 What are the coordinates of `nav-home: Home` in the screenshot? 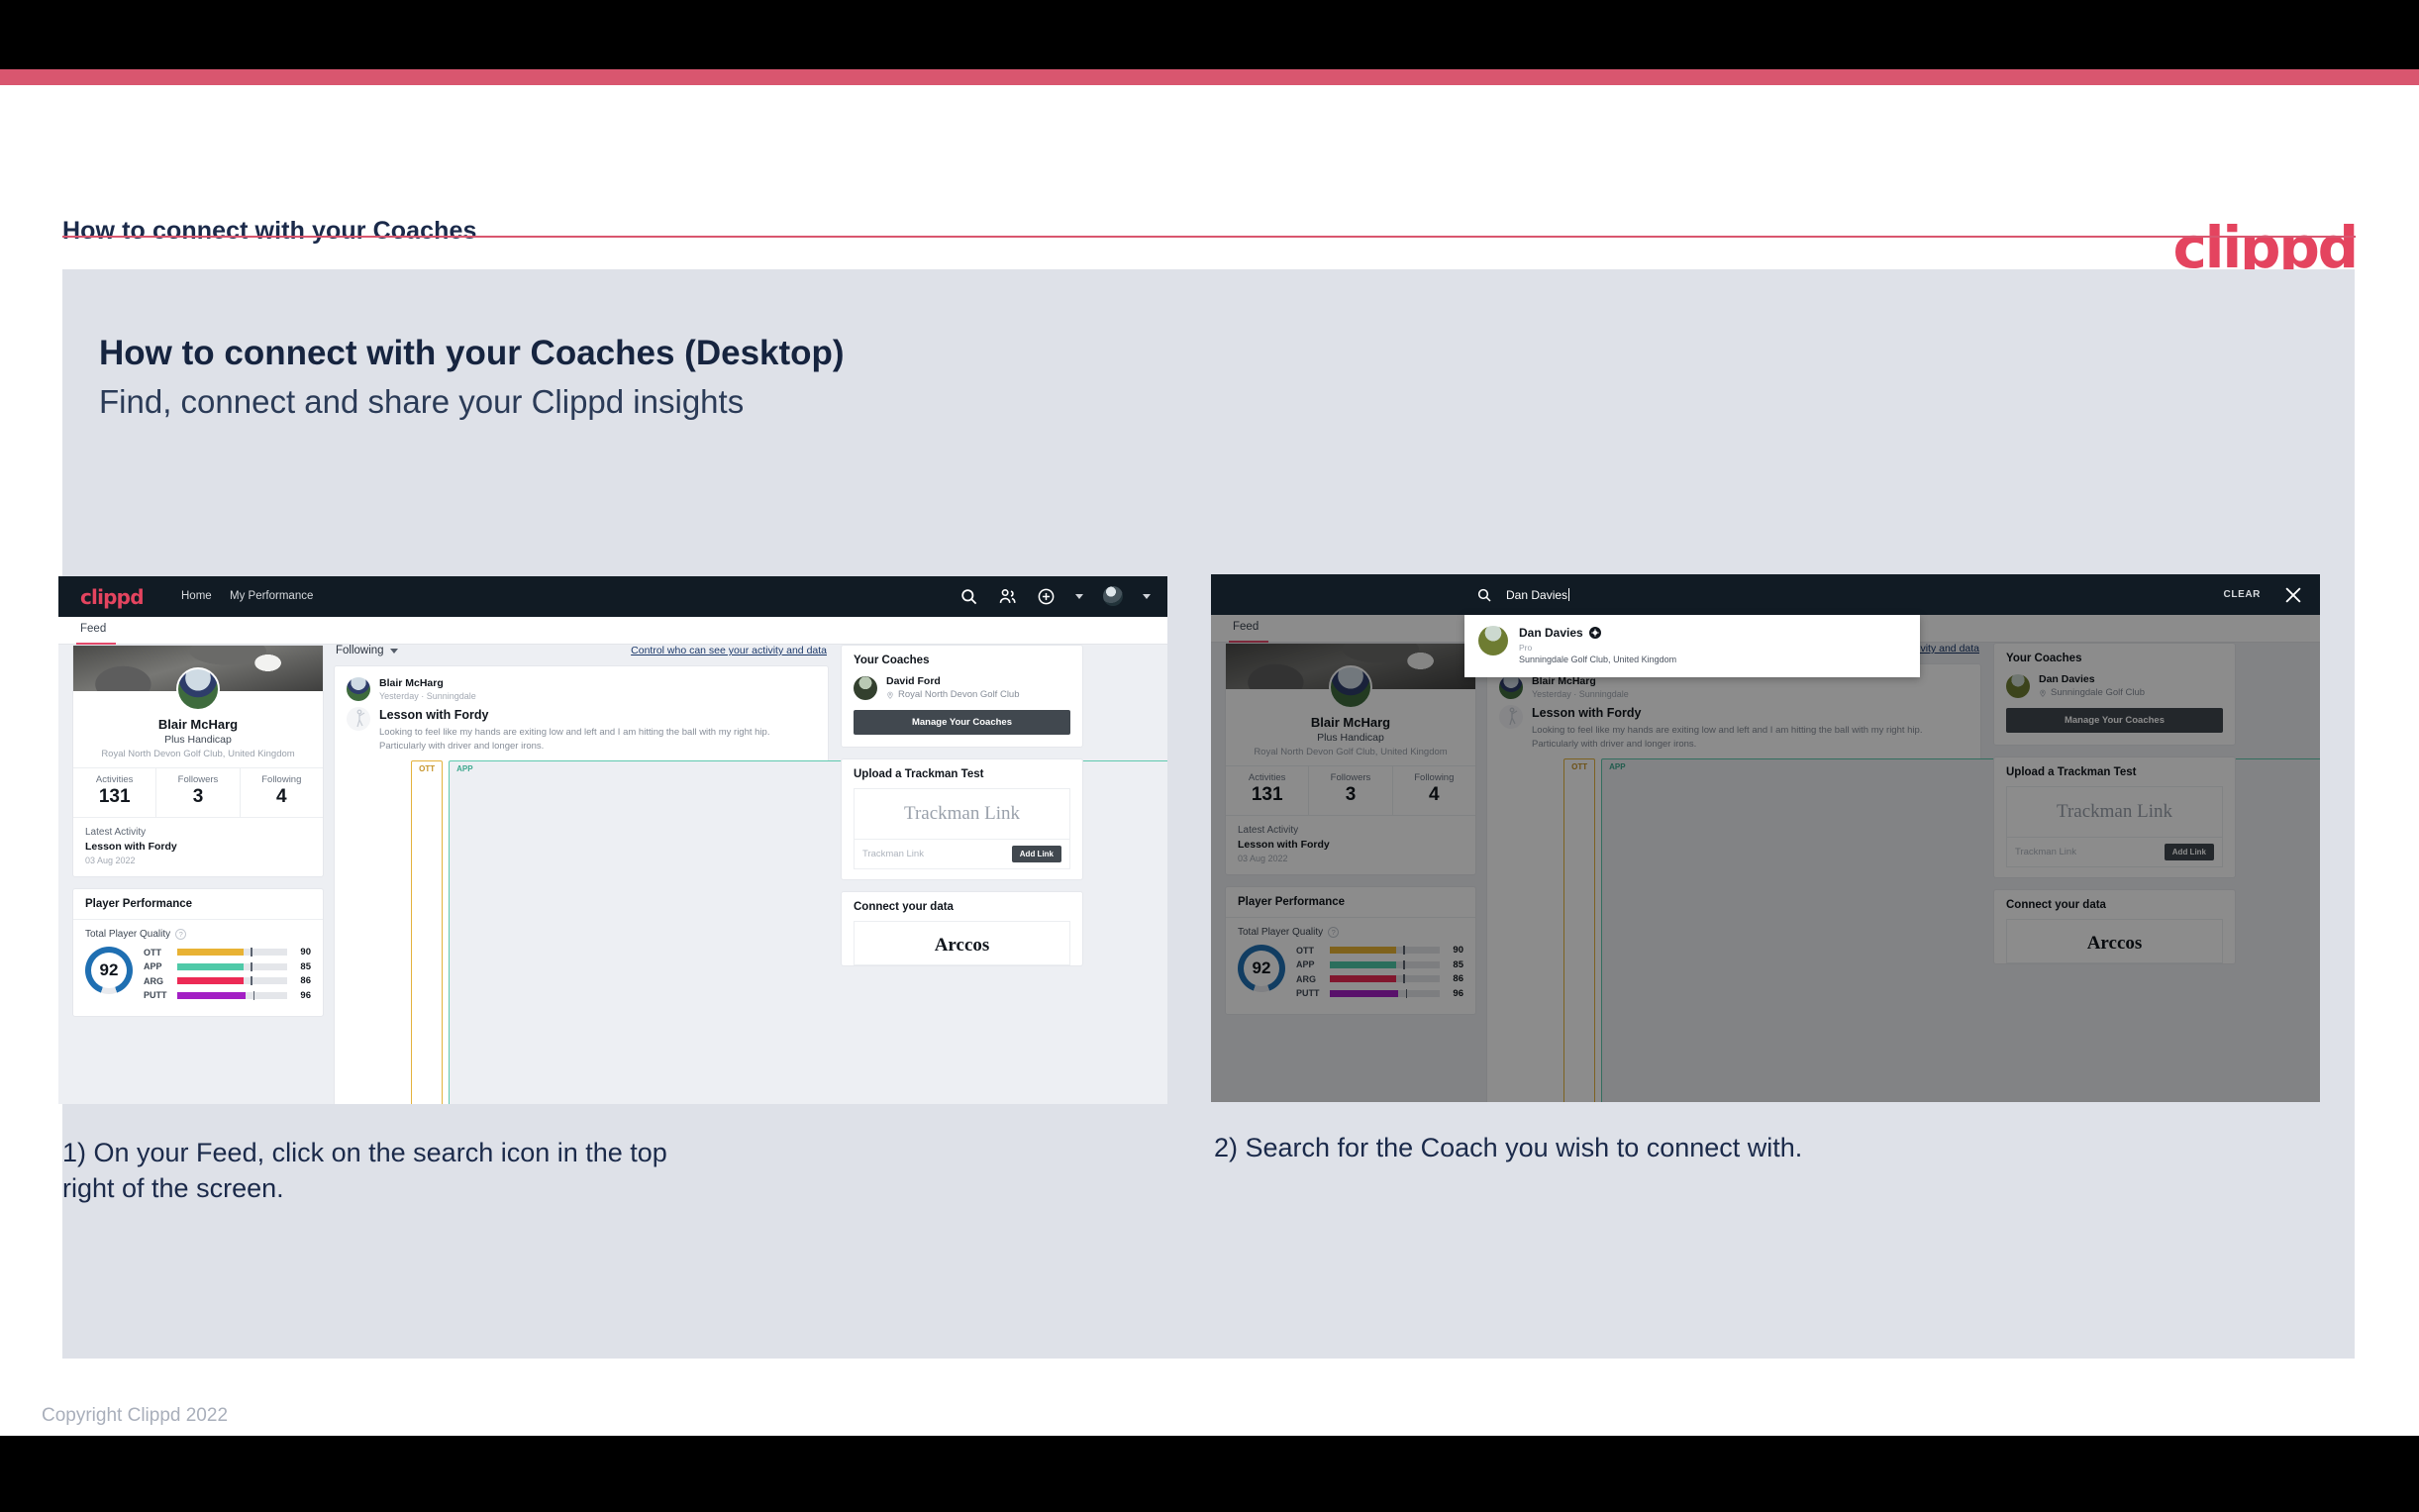 It's located at (196, 596).